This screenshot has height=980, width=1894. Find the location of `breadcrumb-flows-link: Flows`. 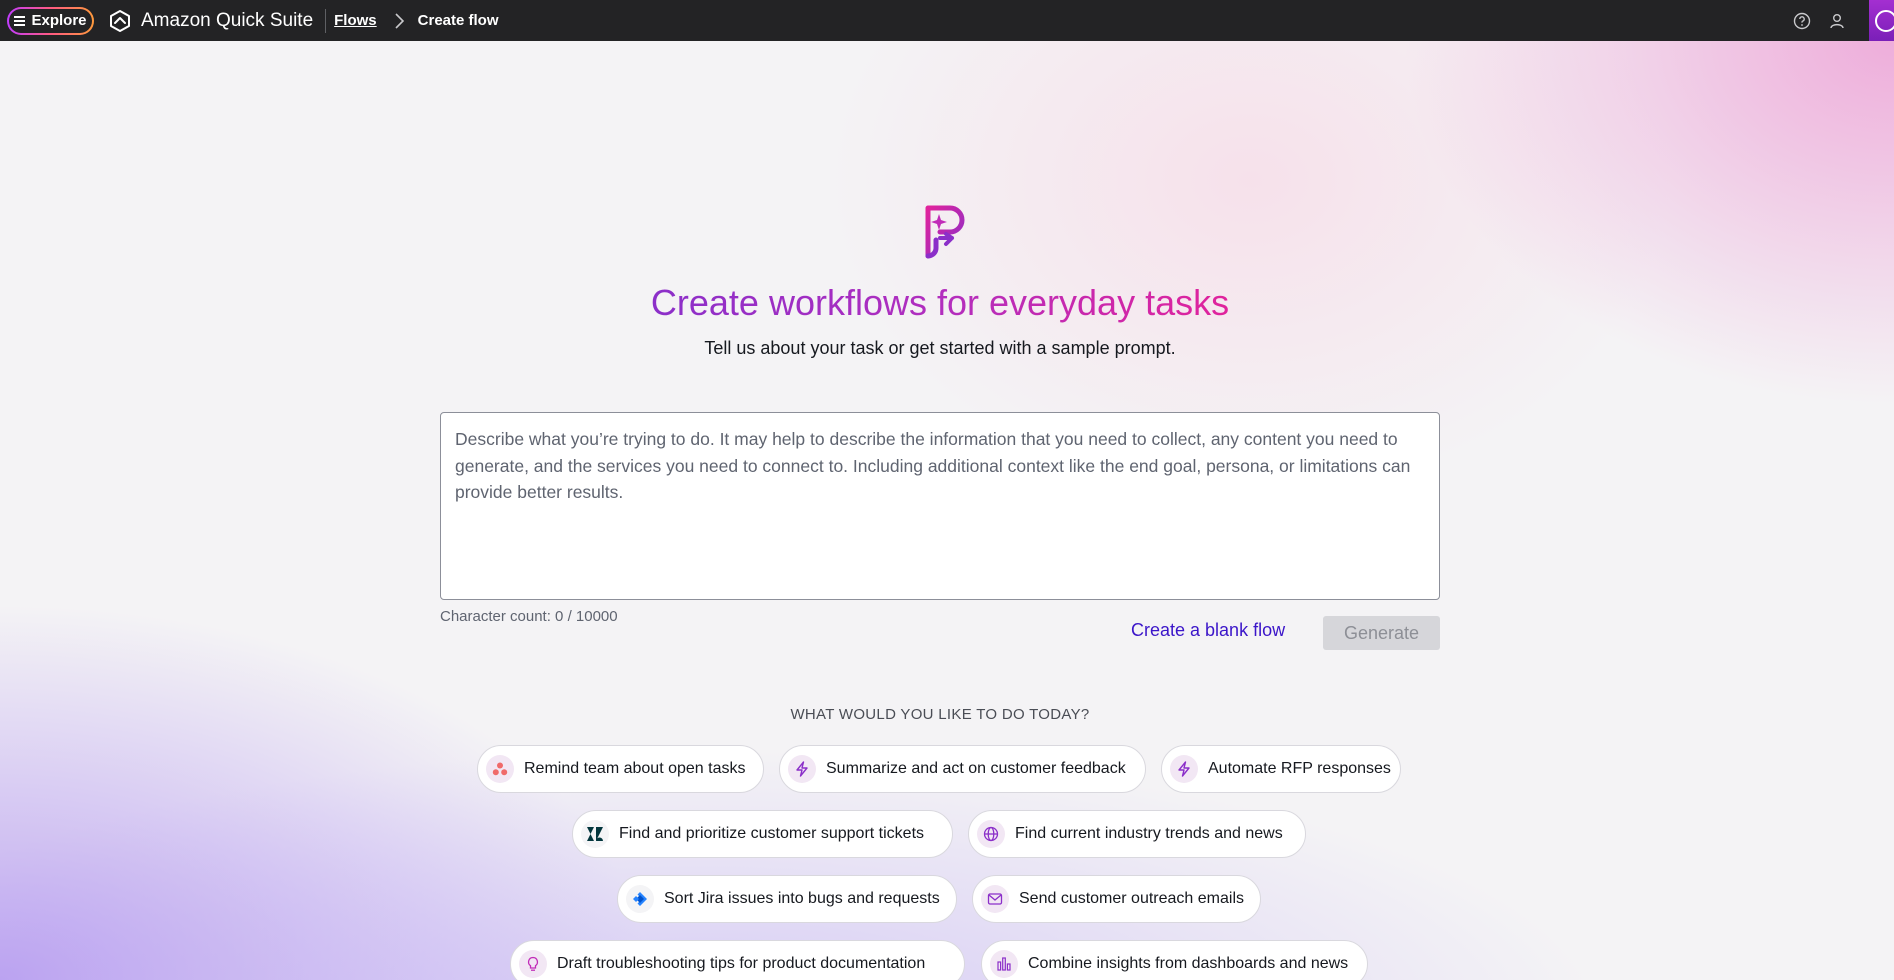

breadcrumb-flows-link: Flows is located at coordinates (355, 20).